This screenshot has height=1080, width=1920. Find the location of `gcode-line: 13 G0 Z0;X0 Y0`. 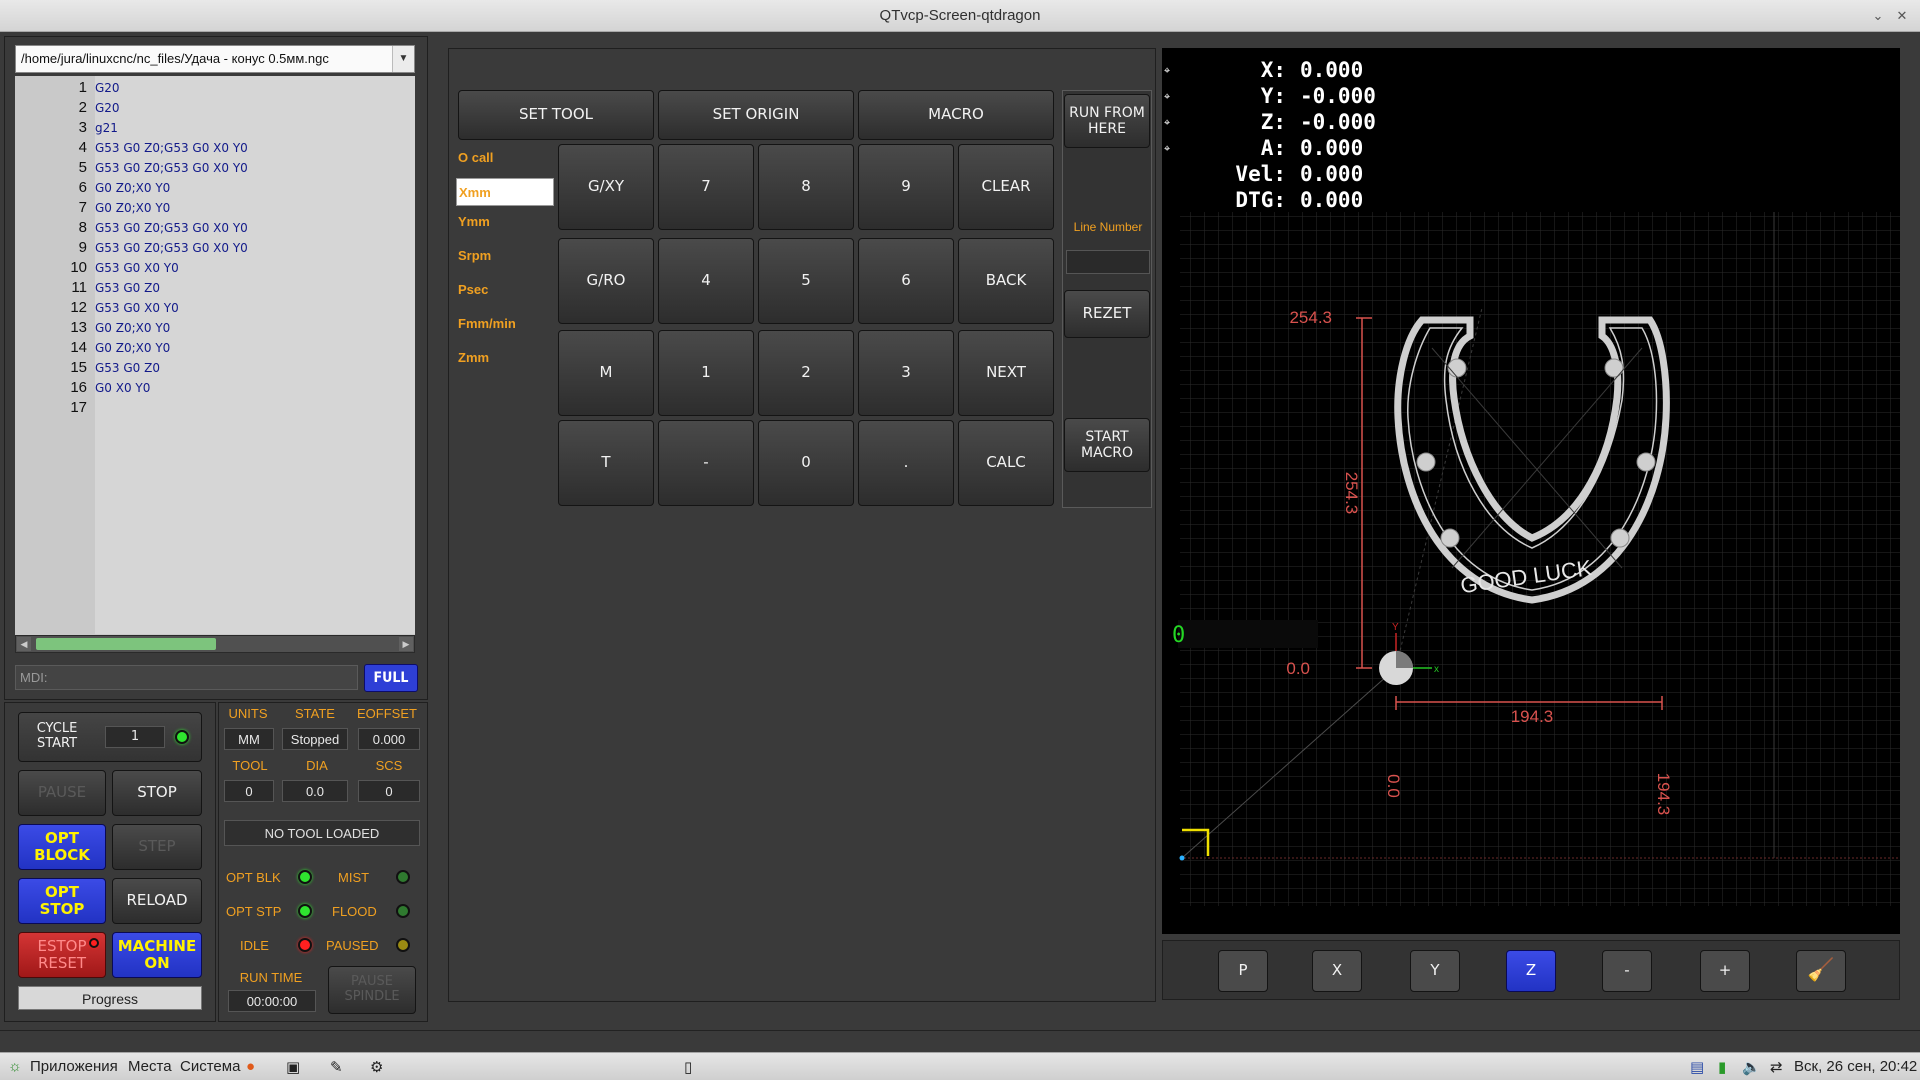

gcode-line: 13 G0 Z0;X0 Y0 is located at coordinates (215, 328).